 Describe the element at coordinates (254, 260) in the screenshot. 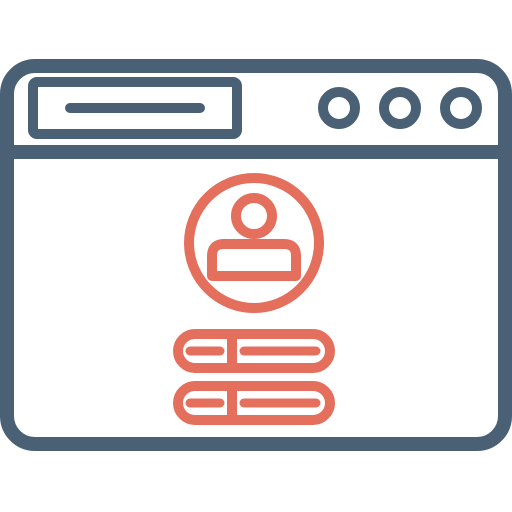

I see `user-shoulders-icon` at that location.